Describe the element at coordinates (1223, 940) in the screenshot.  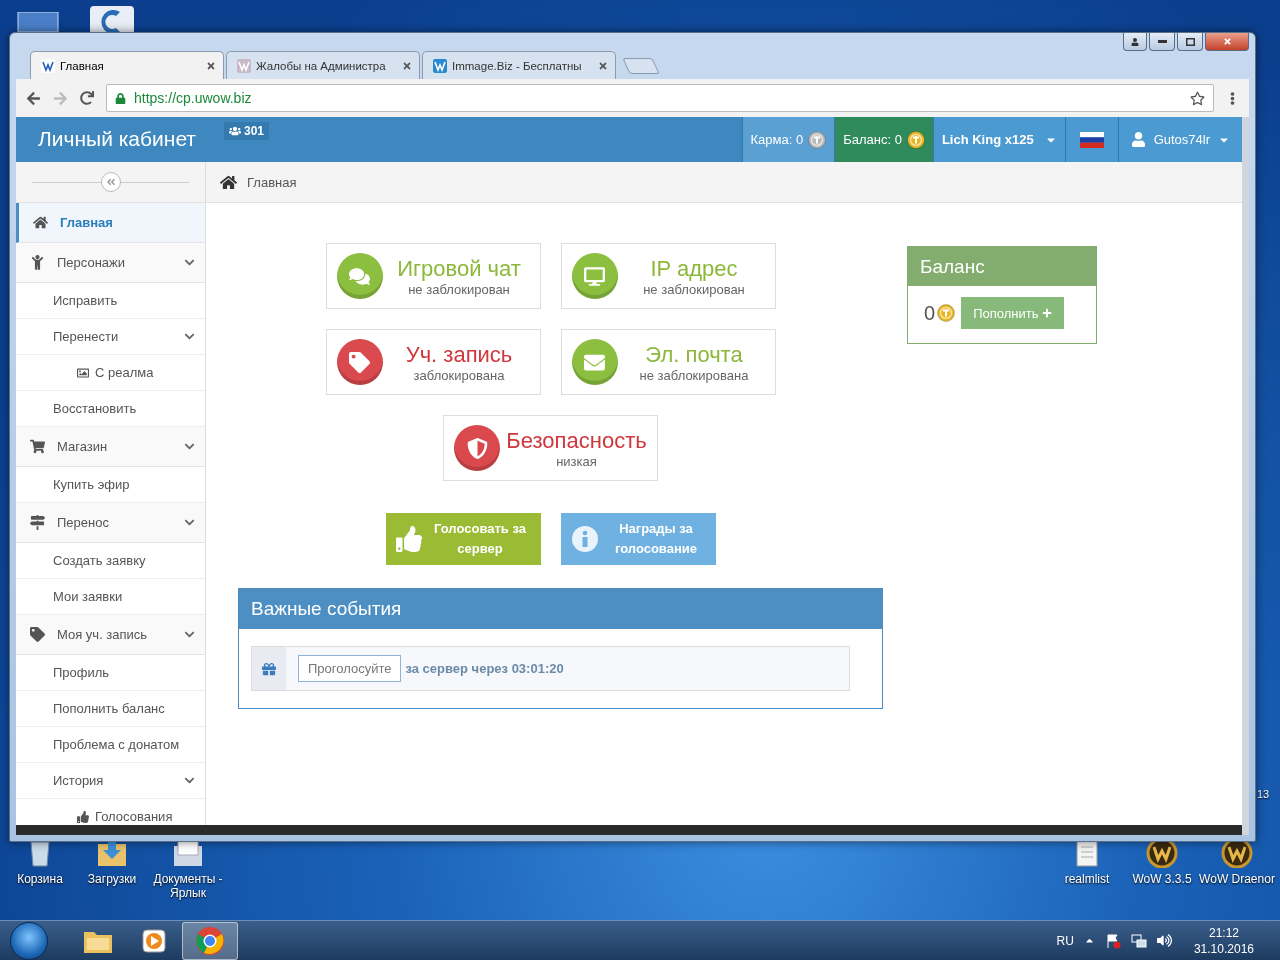
I see `clock: 21:12 31.10.2016` at that location.